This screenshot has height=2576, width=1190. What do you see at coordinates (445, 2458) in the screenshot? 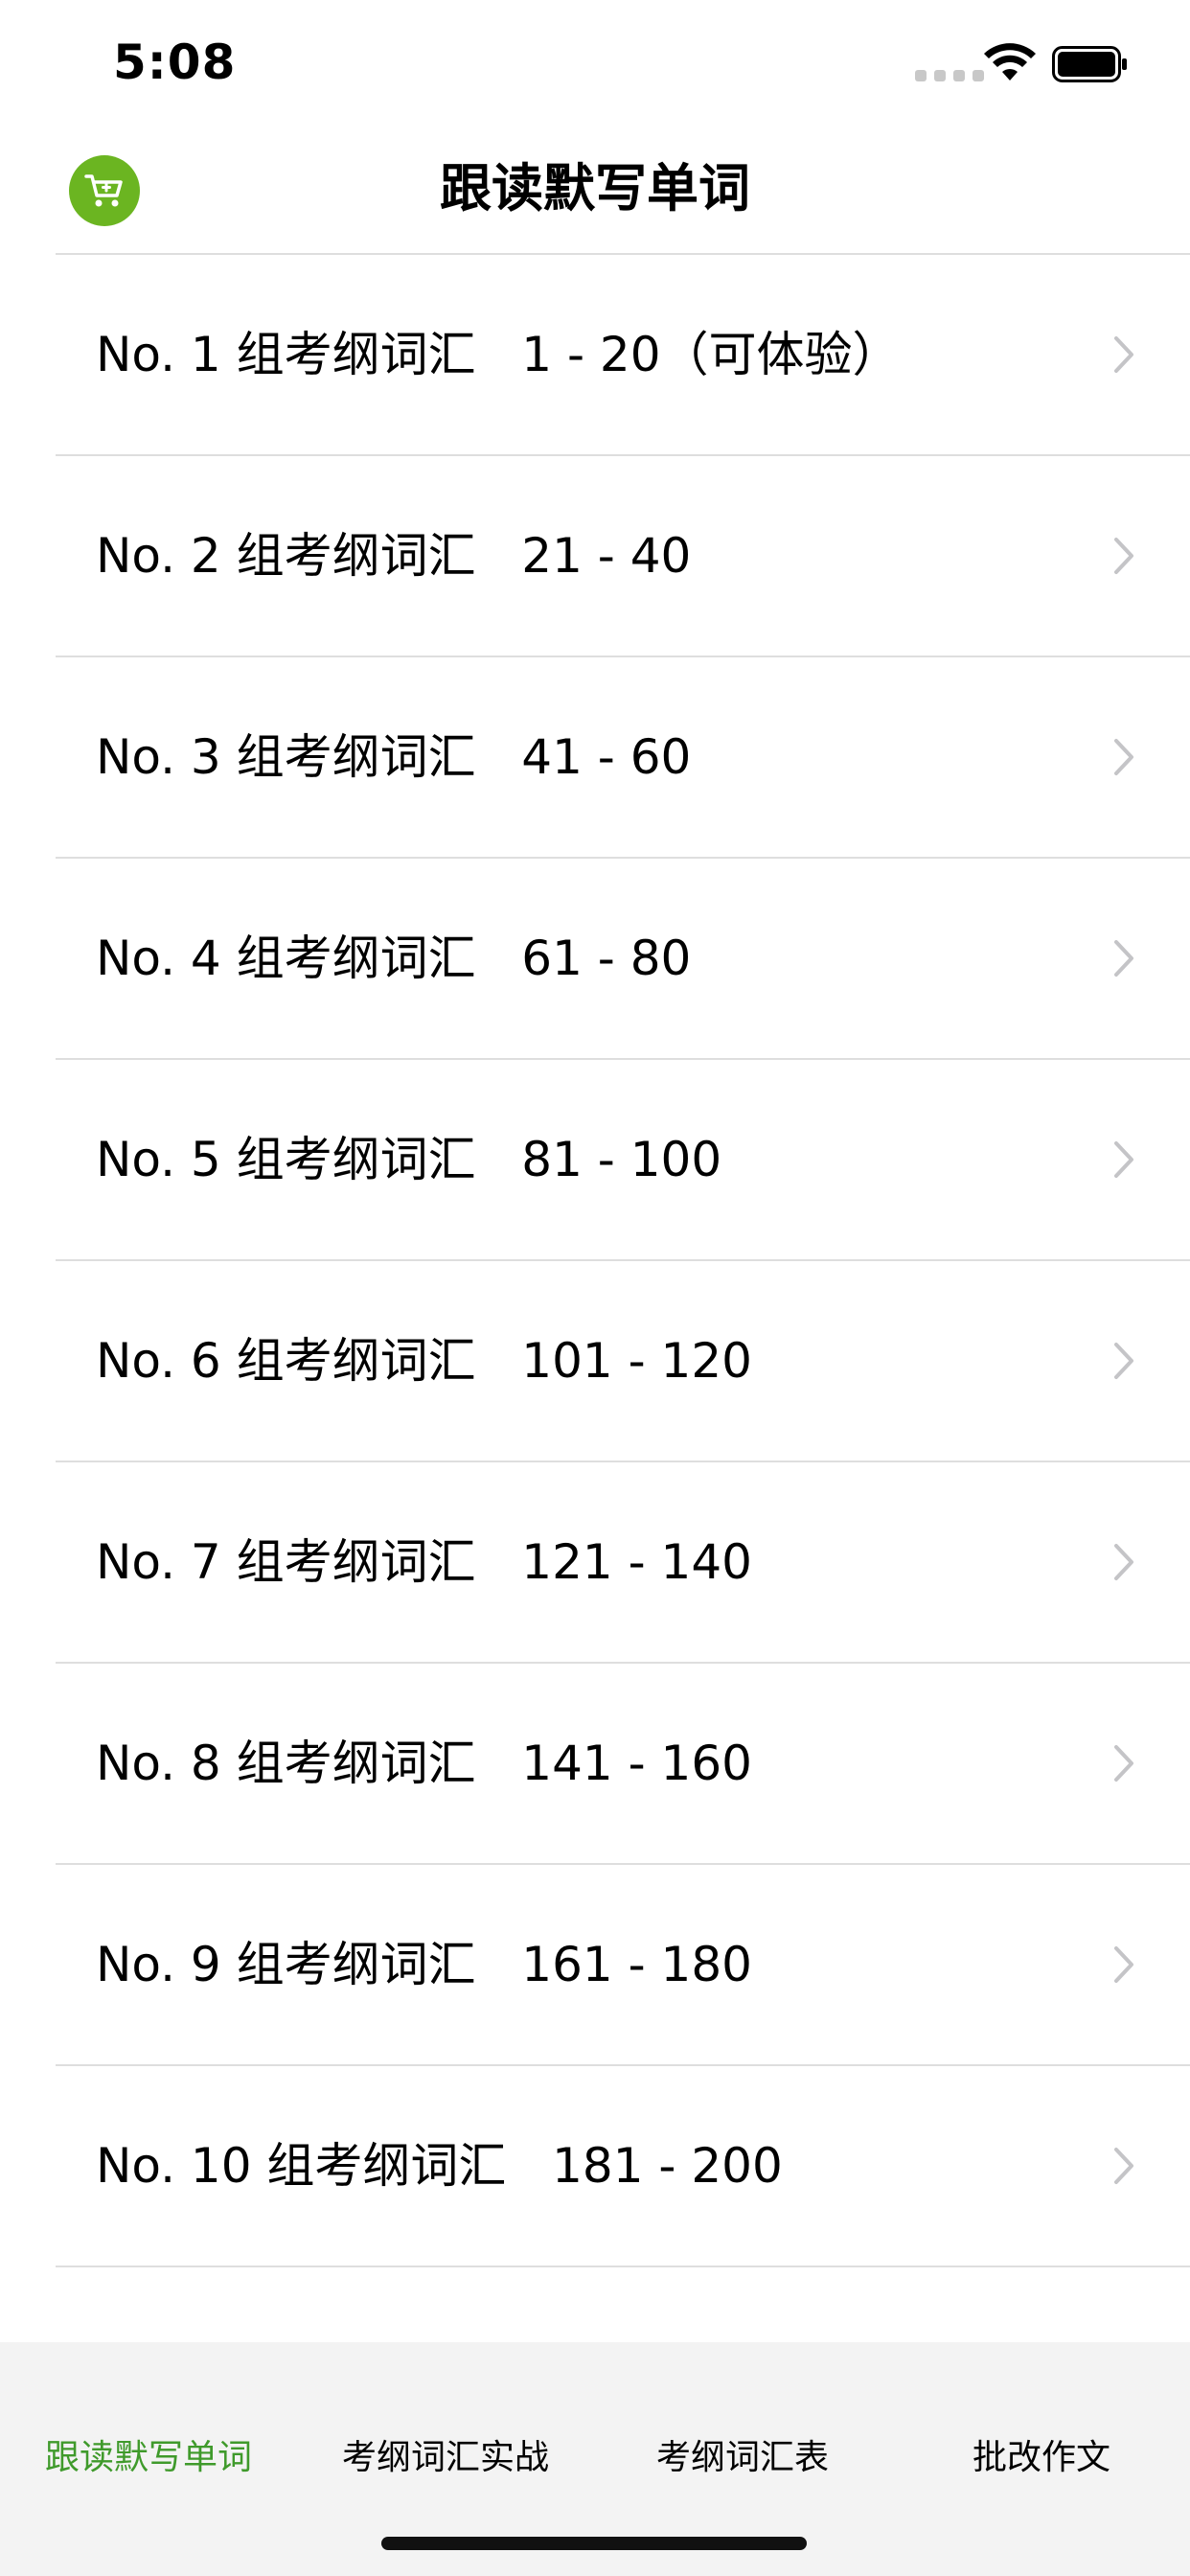
I see `tab-syllabus-practice: 考纲词汇实战` at bounding box center [445, 2458].